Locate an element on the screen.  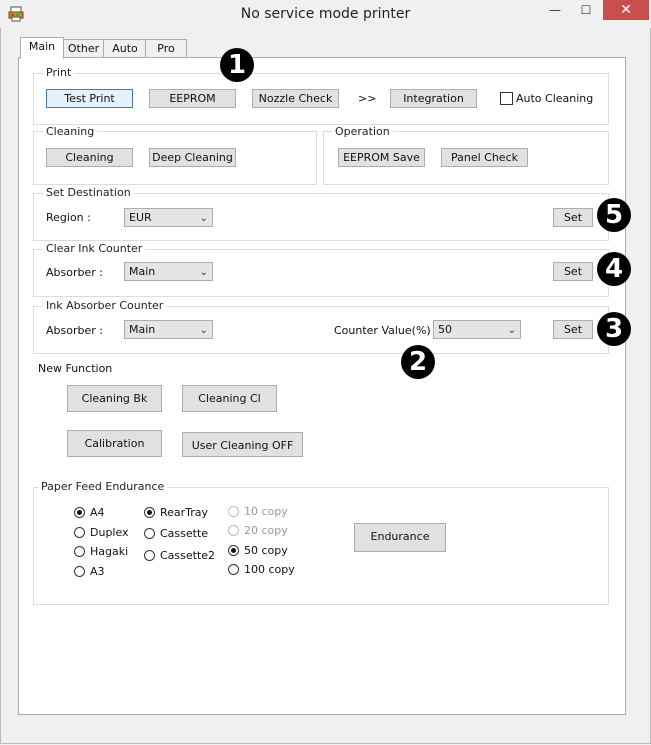
tab-main: Main is located at coordinates (42, 48).